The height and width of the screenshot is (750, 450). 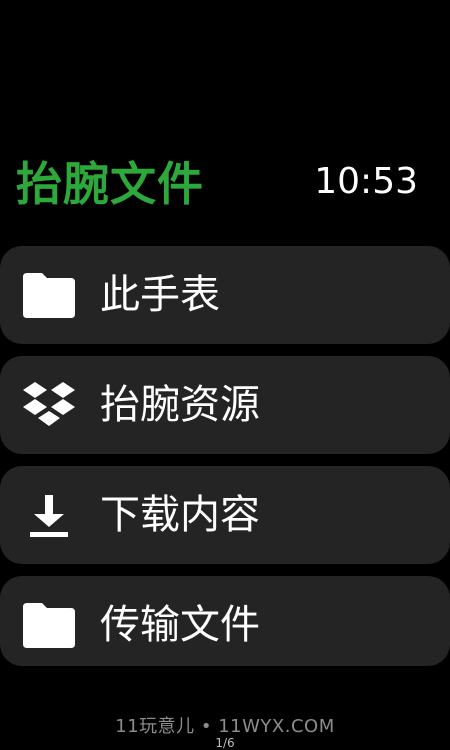 What do you see at coordinates (180, 405) in the screenshot?
I see `menu-item-label: 抬腕资源` at bounding box center [180, 405].